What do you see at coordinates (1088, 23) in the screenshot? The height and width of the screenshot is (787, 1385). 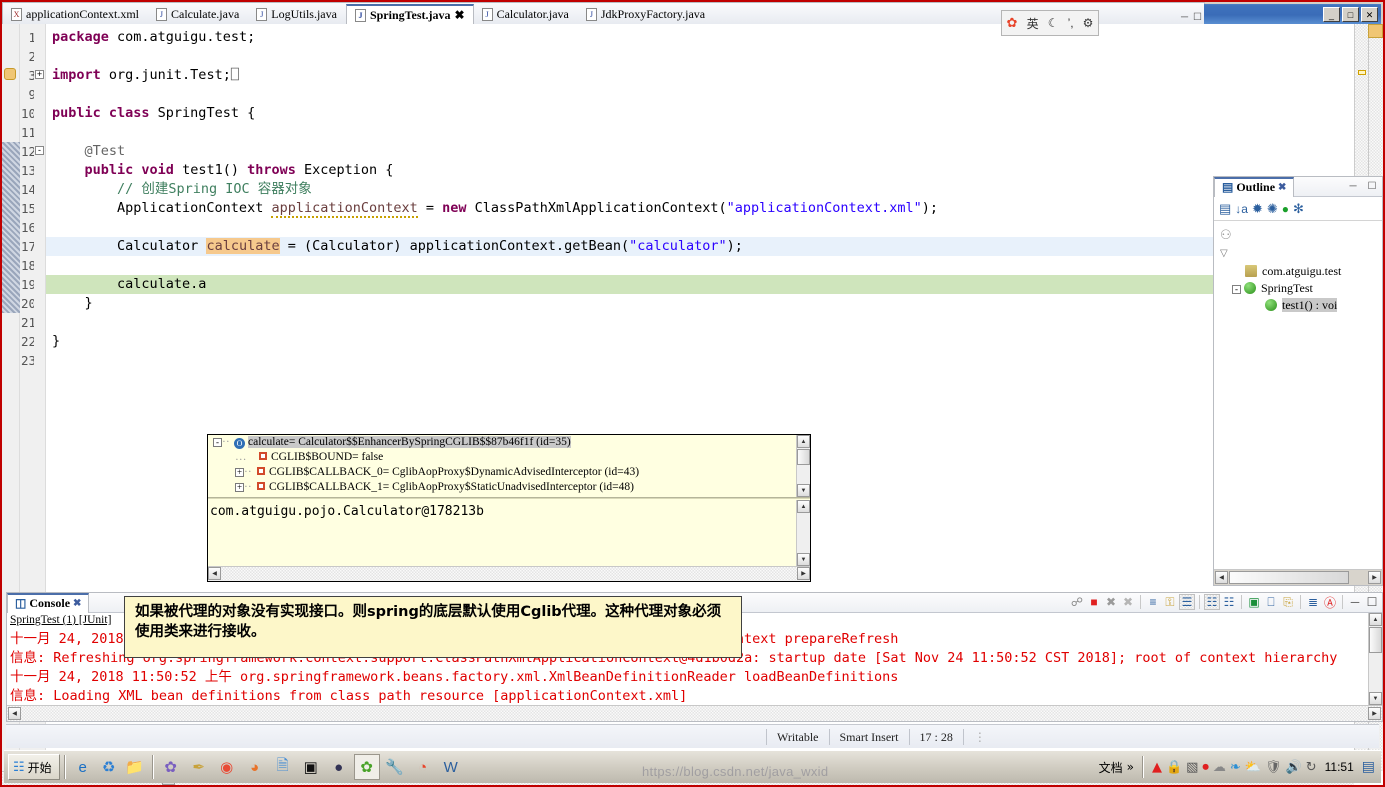 I see `ime-settings-icon: ⚙` at bounding box center [1088, 23].